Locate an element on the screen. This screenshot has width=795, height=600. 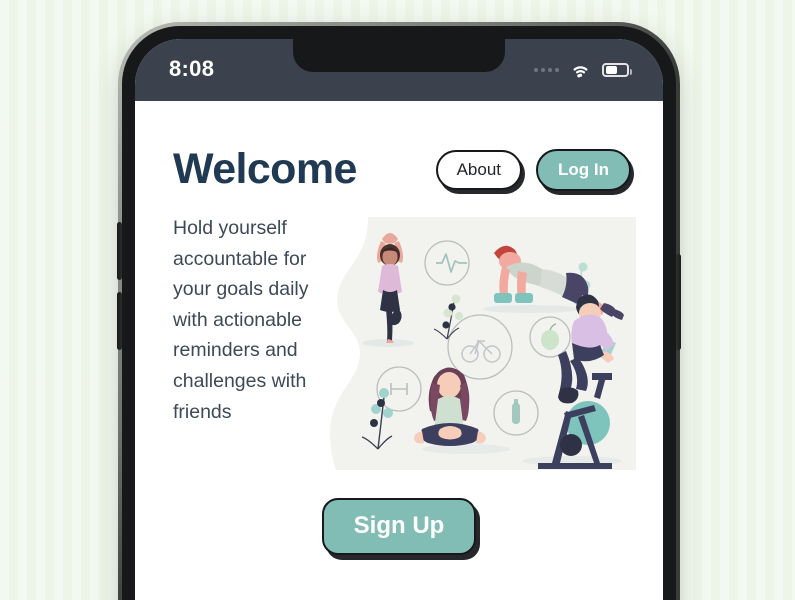
status-bar: 8:08 is located at coordinates (399, 70).